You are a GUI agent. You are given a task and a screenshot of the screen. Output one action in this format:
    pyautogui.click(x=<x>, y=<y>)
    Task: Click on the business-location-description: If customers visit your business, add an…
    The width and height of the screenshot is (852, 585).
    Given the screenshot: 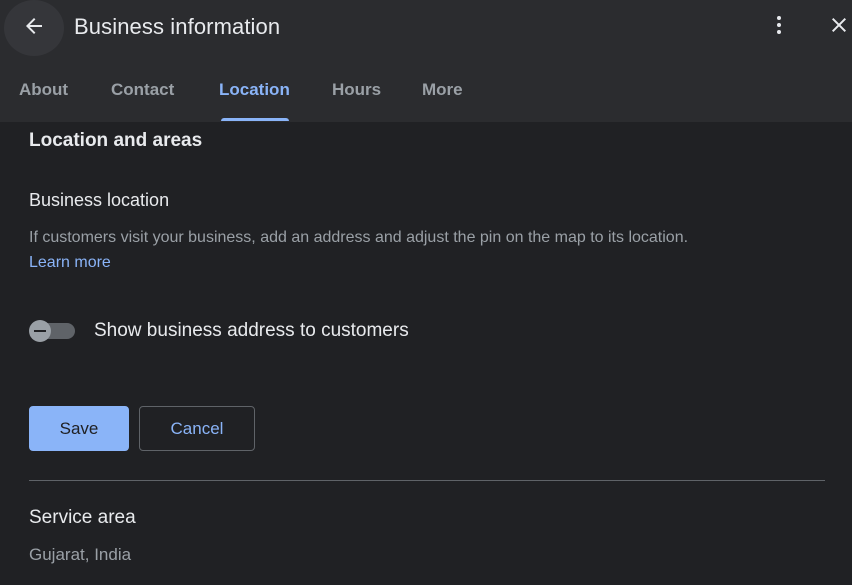 What is the action you would take?
    pyautogui.click(x=359, y=237)
    